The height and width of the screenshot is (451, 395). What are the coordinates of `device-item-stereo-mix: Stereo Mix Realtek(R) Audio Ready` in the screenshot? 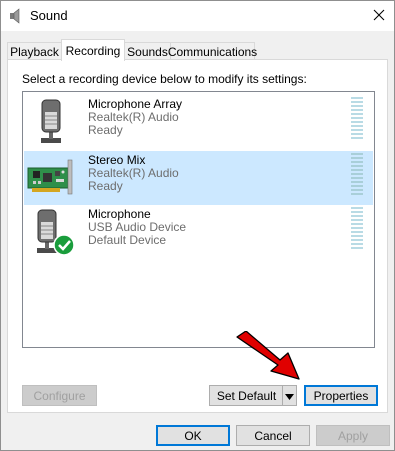 It's located at (198, 178).